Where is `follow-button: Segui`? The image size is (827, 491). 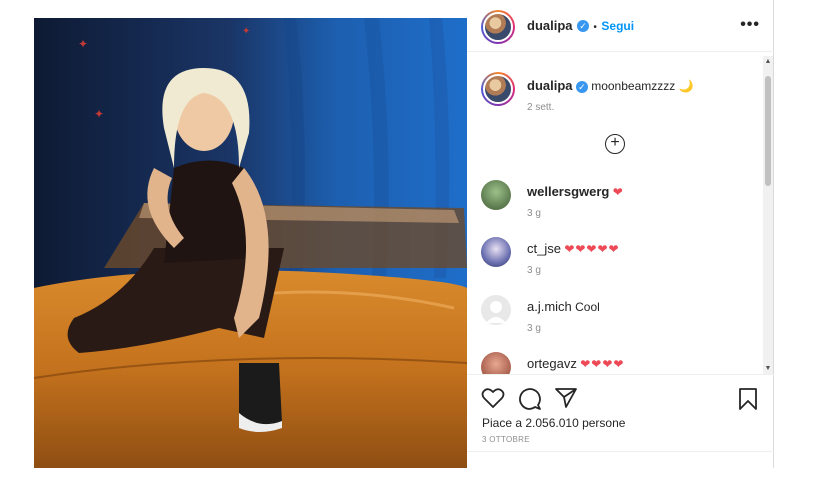
follow-button: Segui is located at coordinates (617, 26).